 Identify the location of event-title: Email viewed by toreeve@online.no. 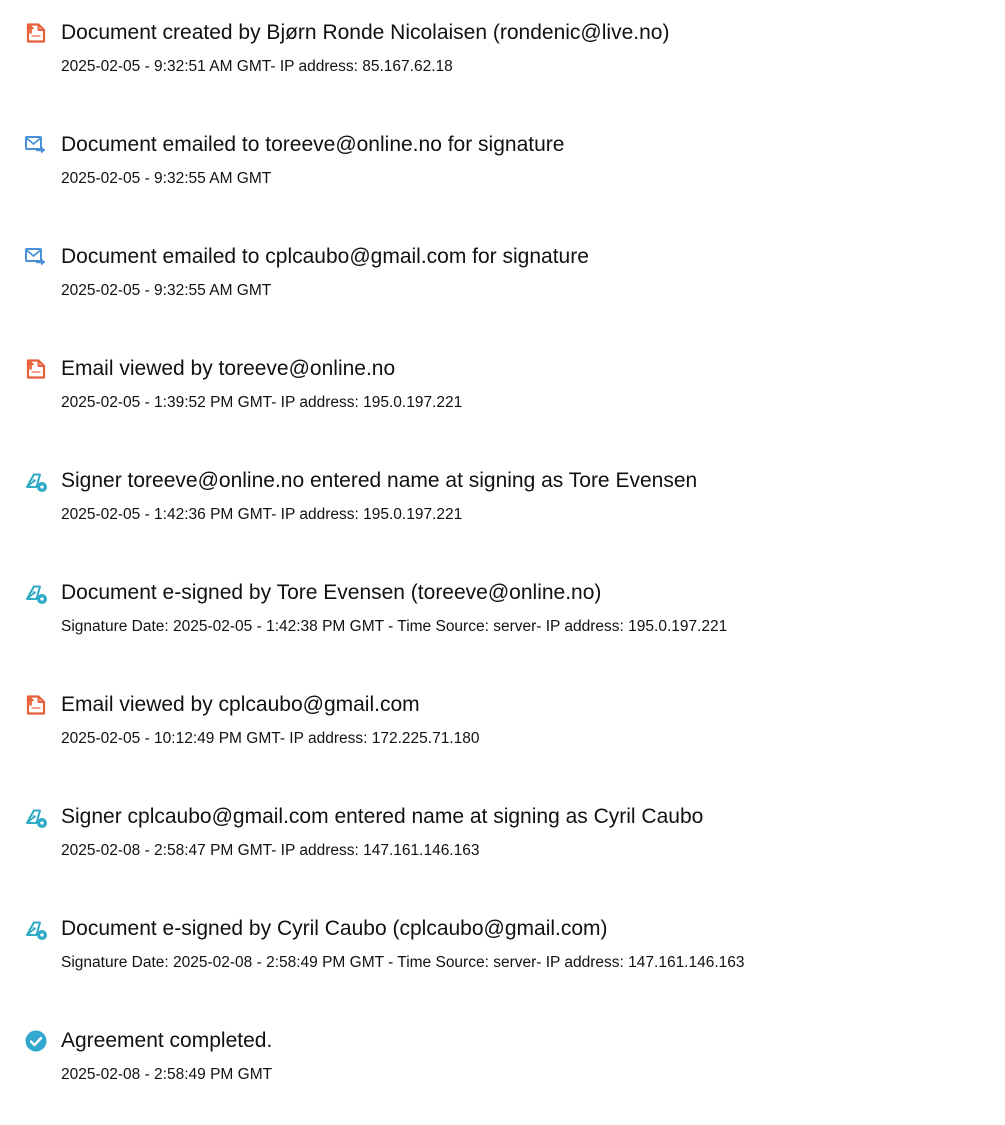
(228, 368).